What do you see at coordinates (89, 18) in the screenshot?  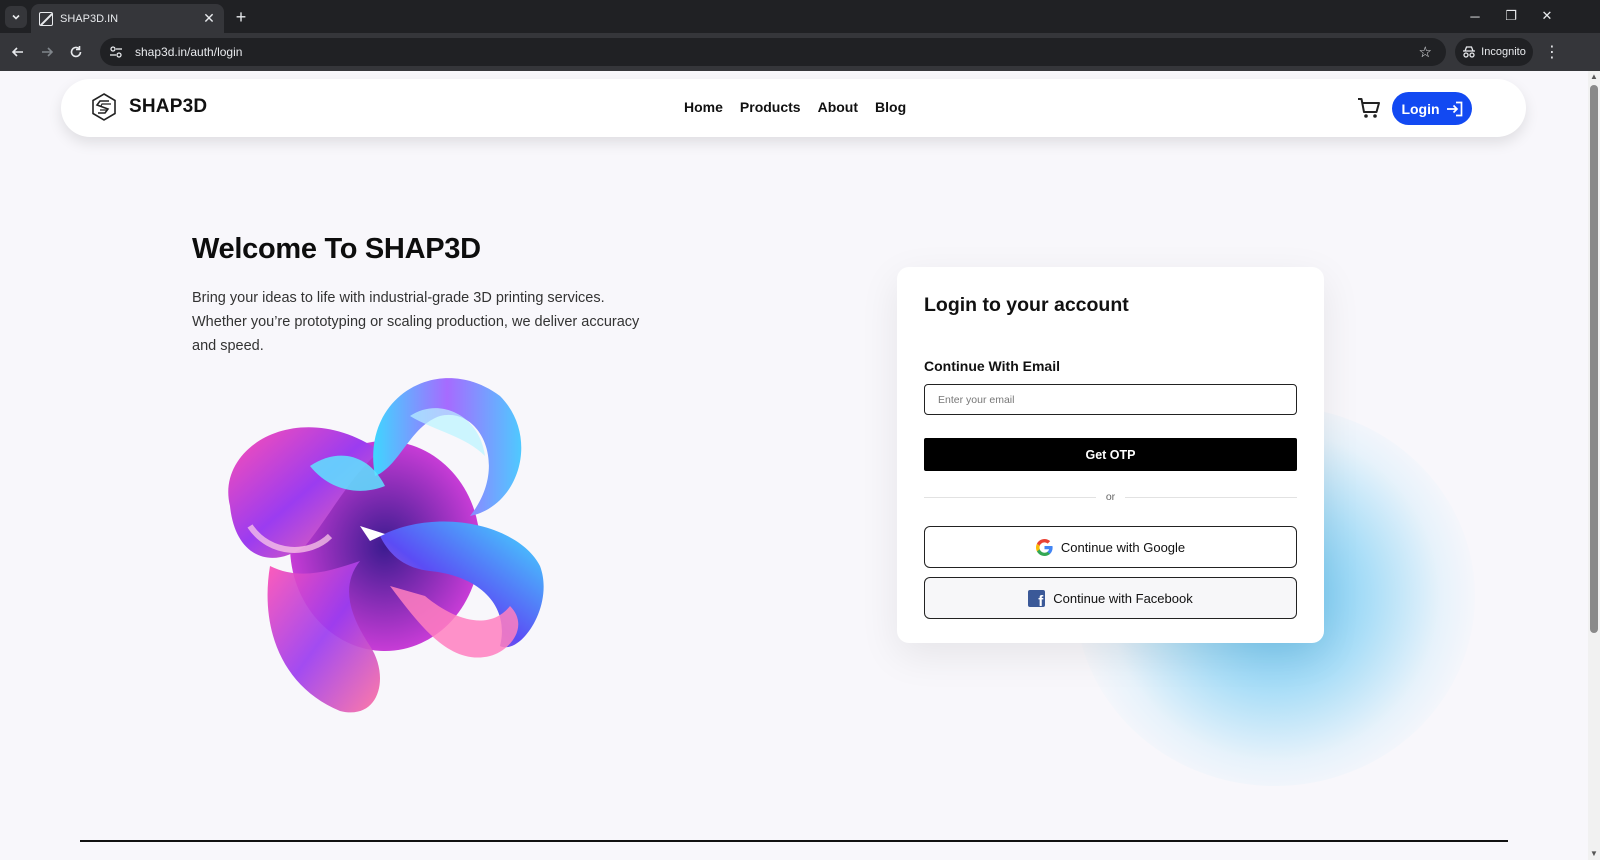 I see `tab-title: SHAP3D.IN` at bounding box center [89, 18].